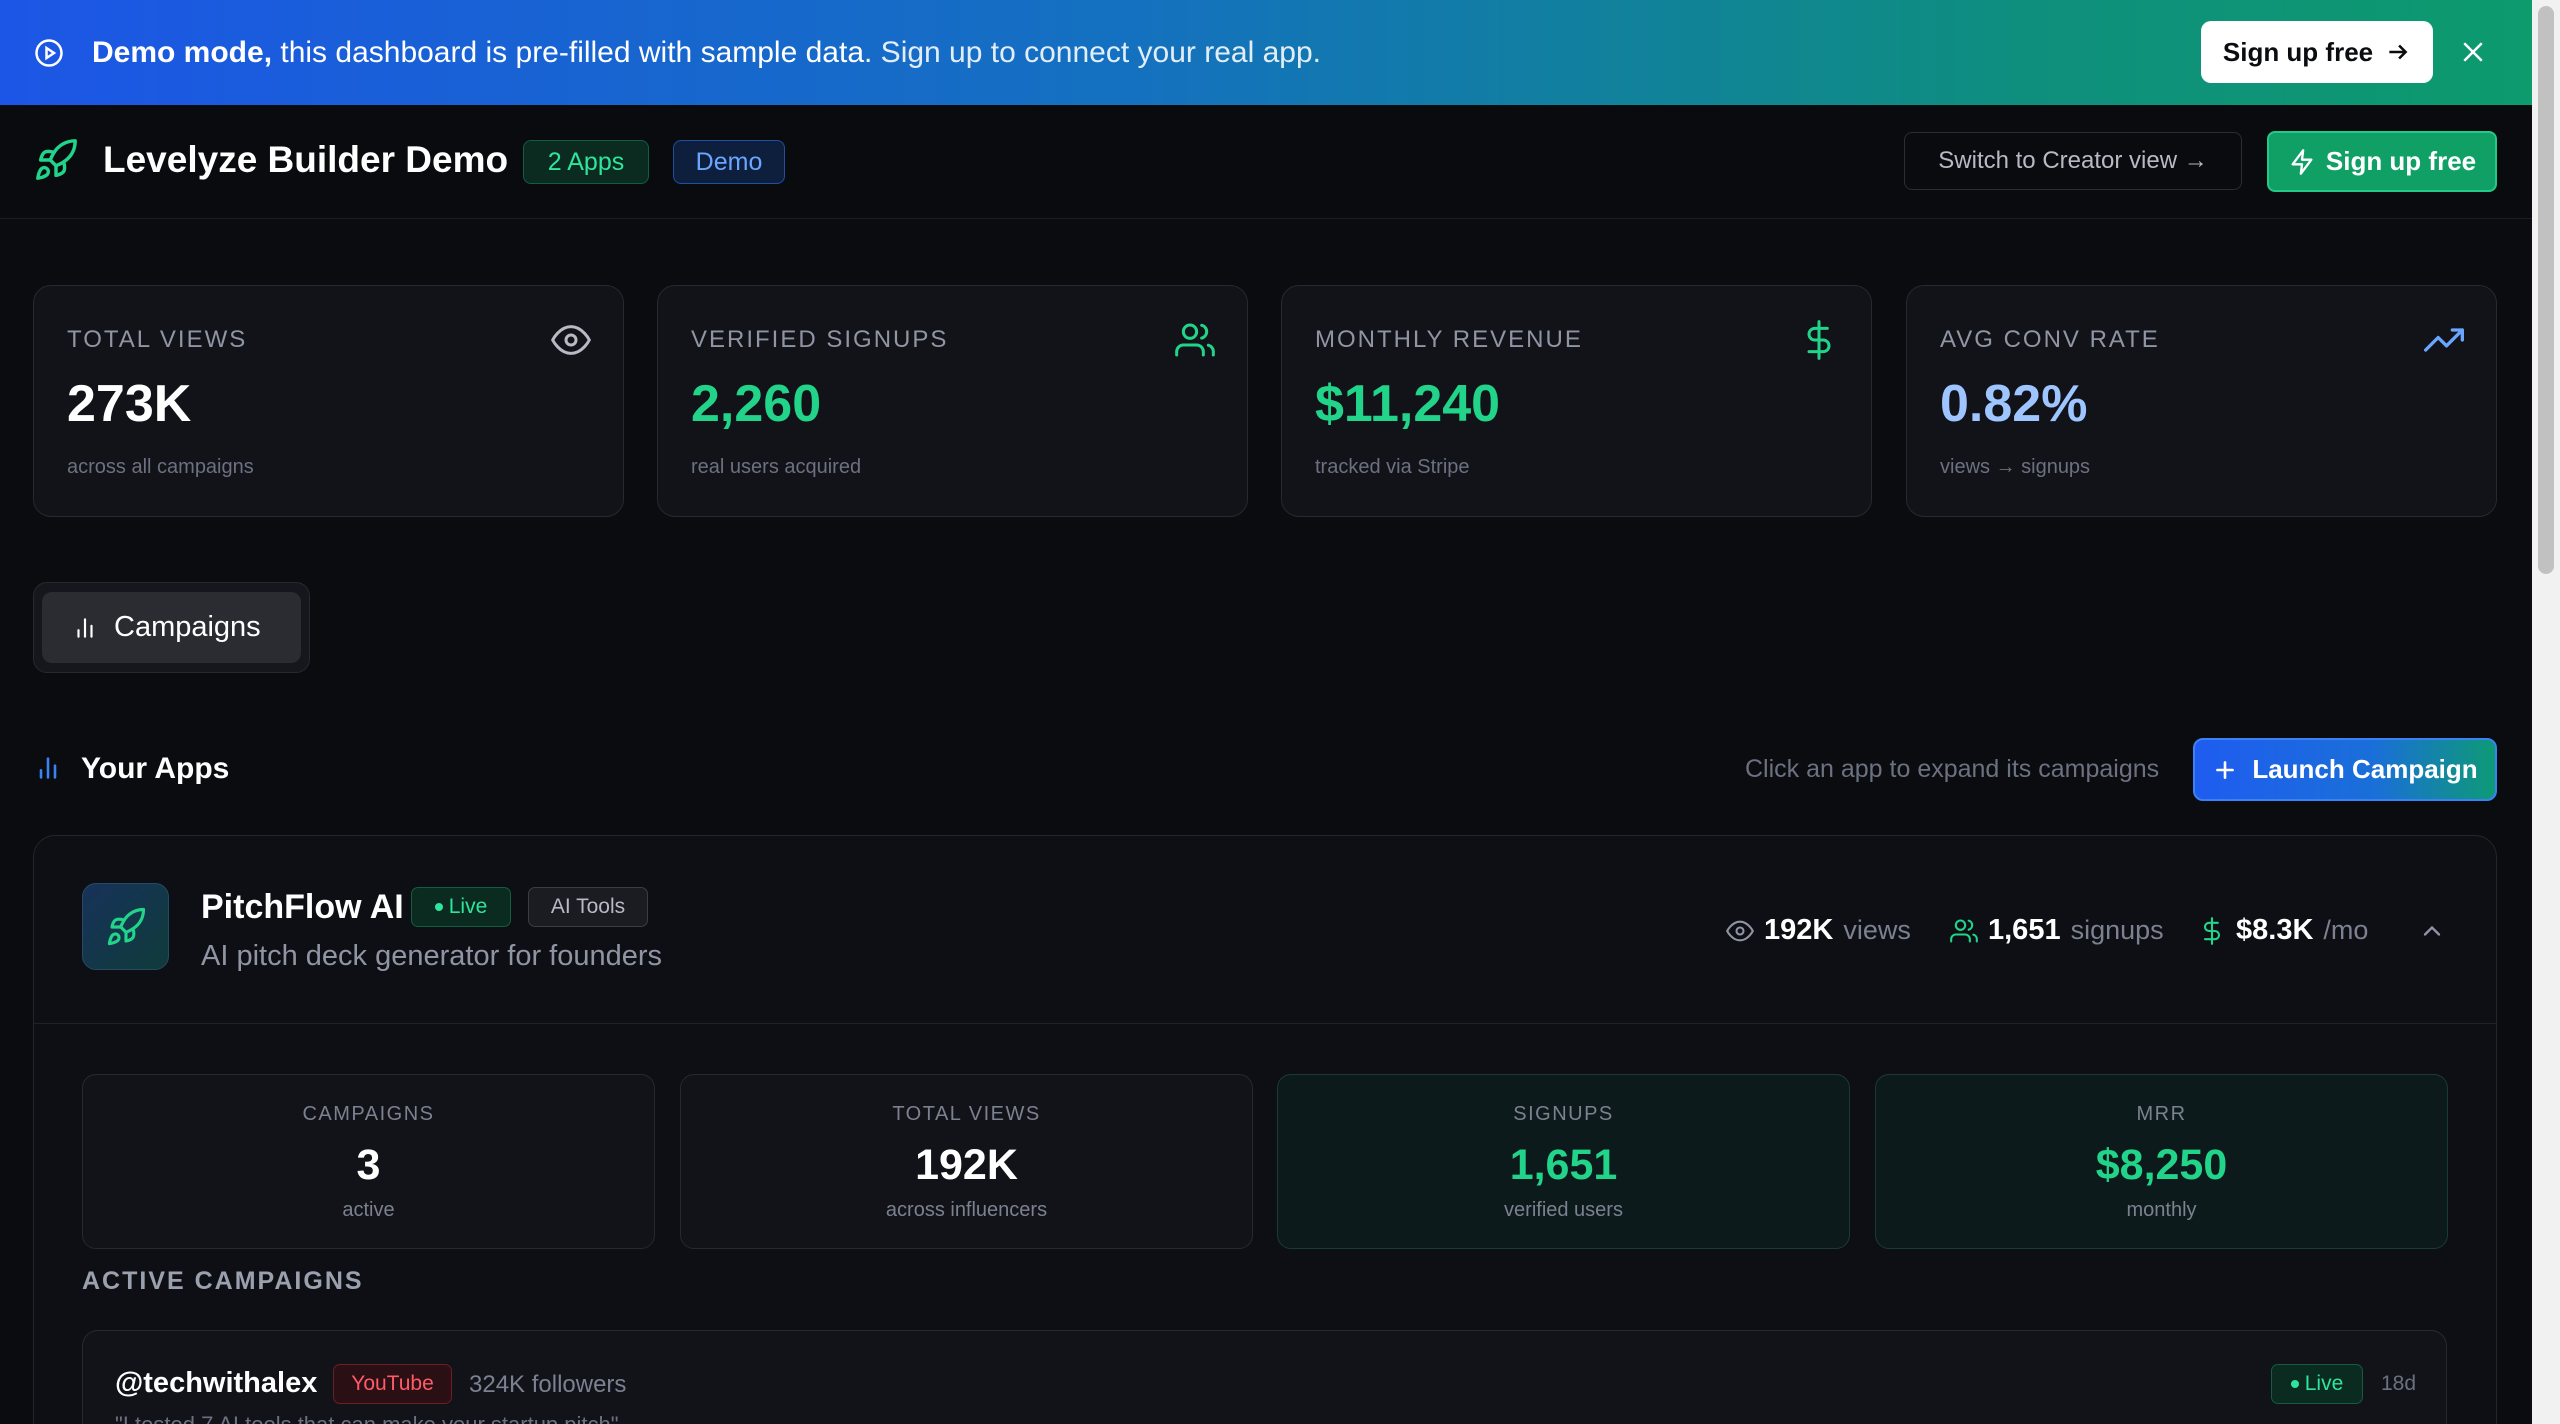 The width and height of the screenshot is (2560, 1424). Describe the element at coordinates (2201, 401) in the screenshot. I see `stat-card-avg-conv-rate: AVG CONV RATE 0.82% views → signups` at that location.